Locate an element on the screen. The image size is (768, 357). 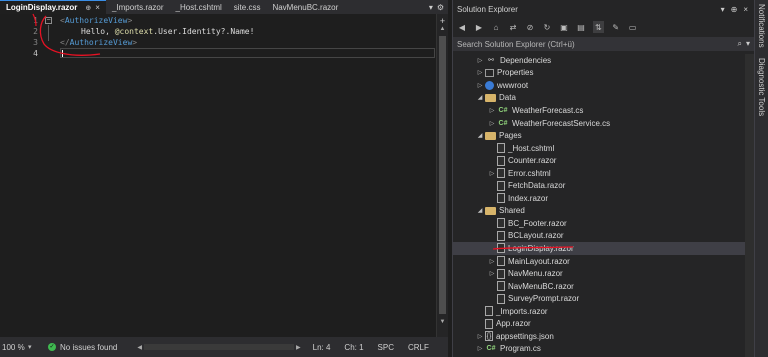
code-token: .User.Identity?.Name! is located at coordinates (204, 31).